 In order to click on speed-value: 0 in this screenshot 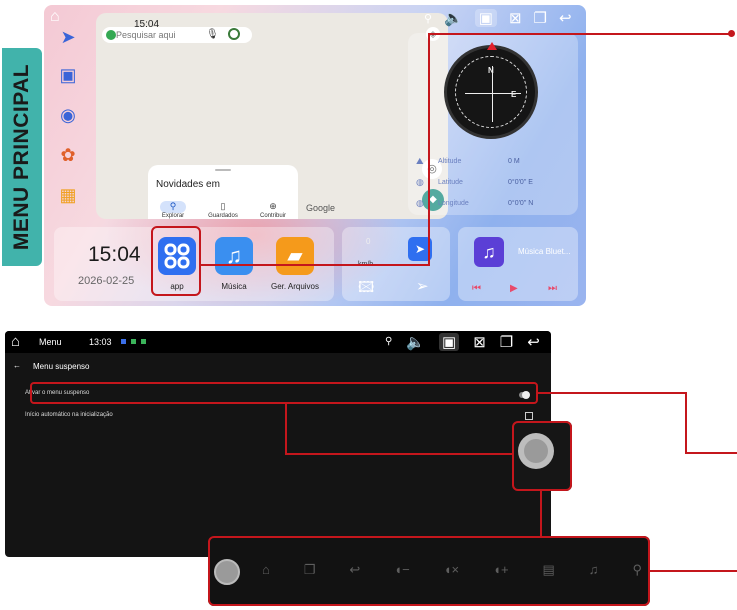, I will do `click(368, 241)`.